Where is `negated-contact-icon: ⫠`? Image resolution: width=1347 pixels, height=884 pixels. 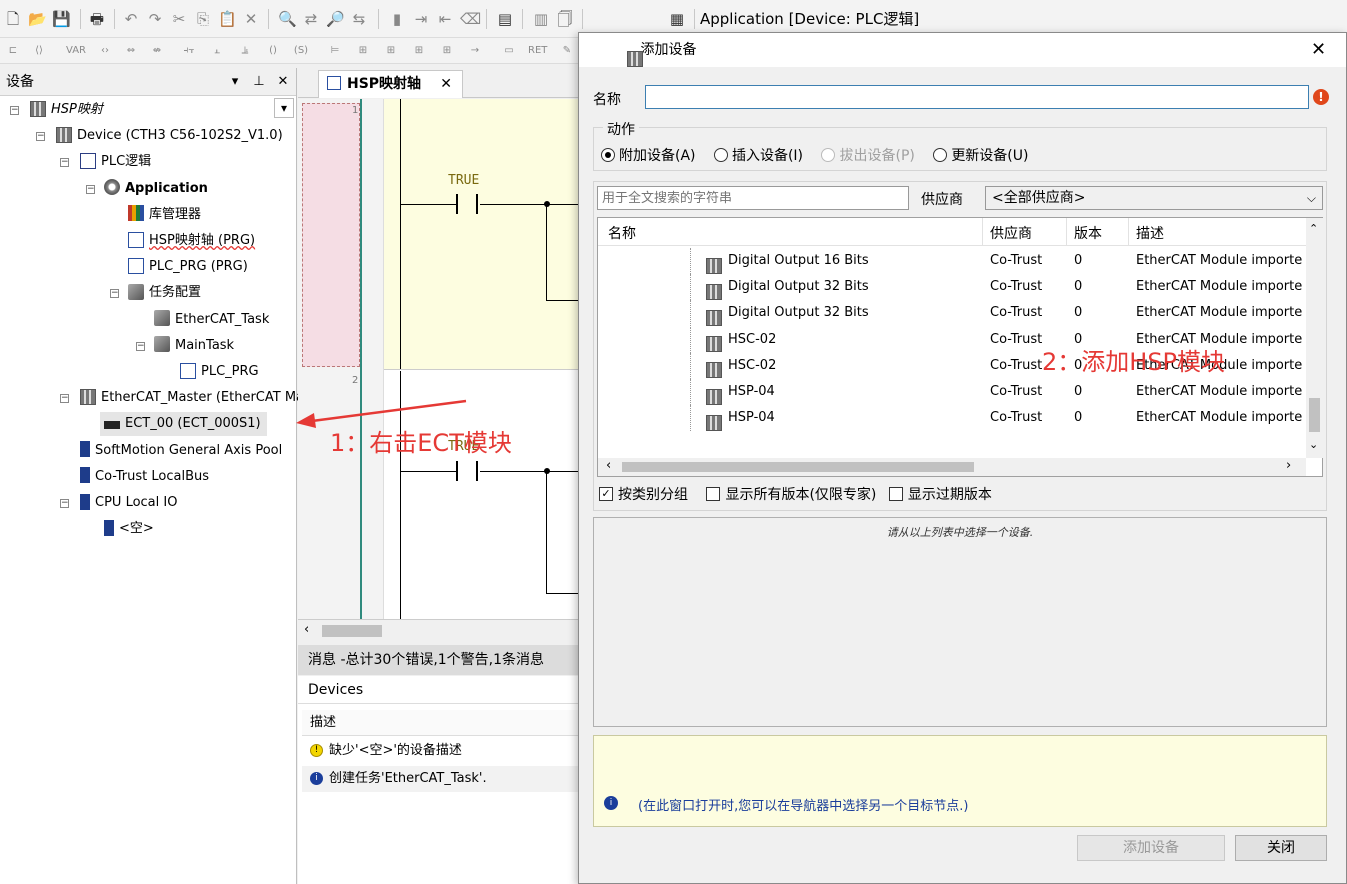
negated-contact-icon: ⫠ is located at coordinates (217, 51).